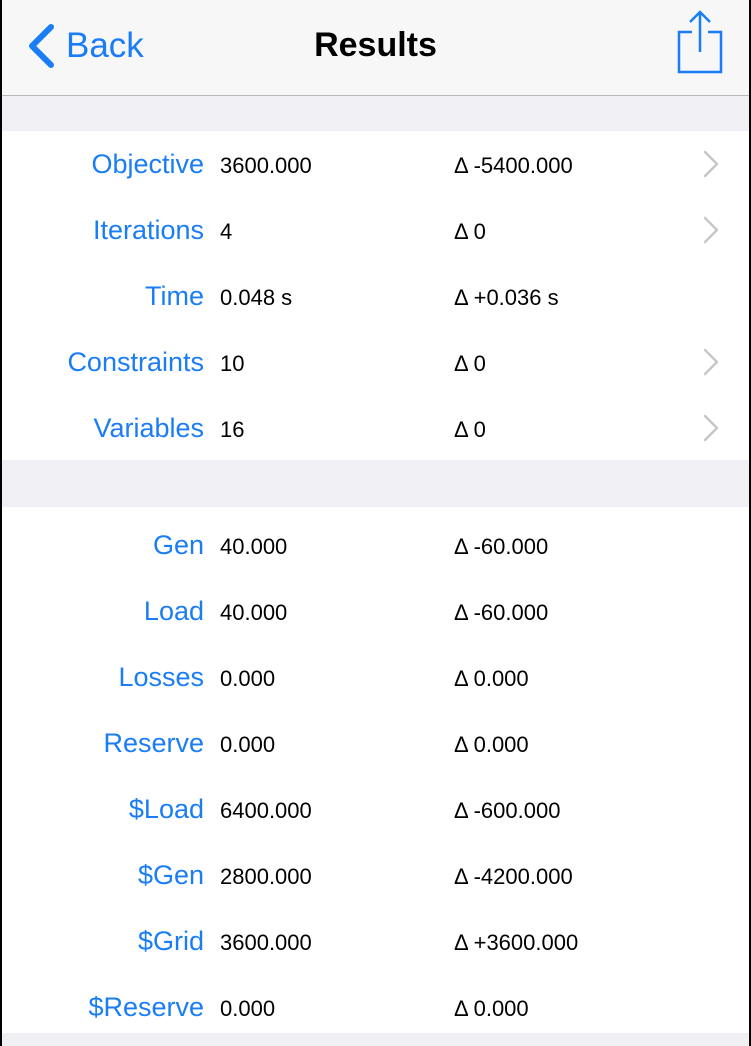 This screenshot has height=1046, width=751. What do you see at coordinates (375, 1007) in the screenshot?
I see `detail-row-reserve-cost: $Reserve 0.000 Δ 0.000` at bounding box center [375, 1007].